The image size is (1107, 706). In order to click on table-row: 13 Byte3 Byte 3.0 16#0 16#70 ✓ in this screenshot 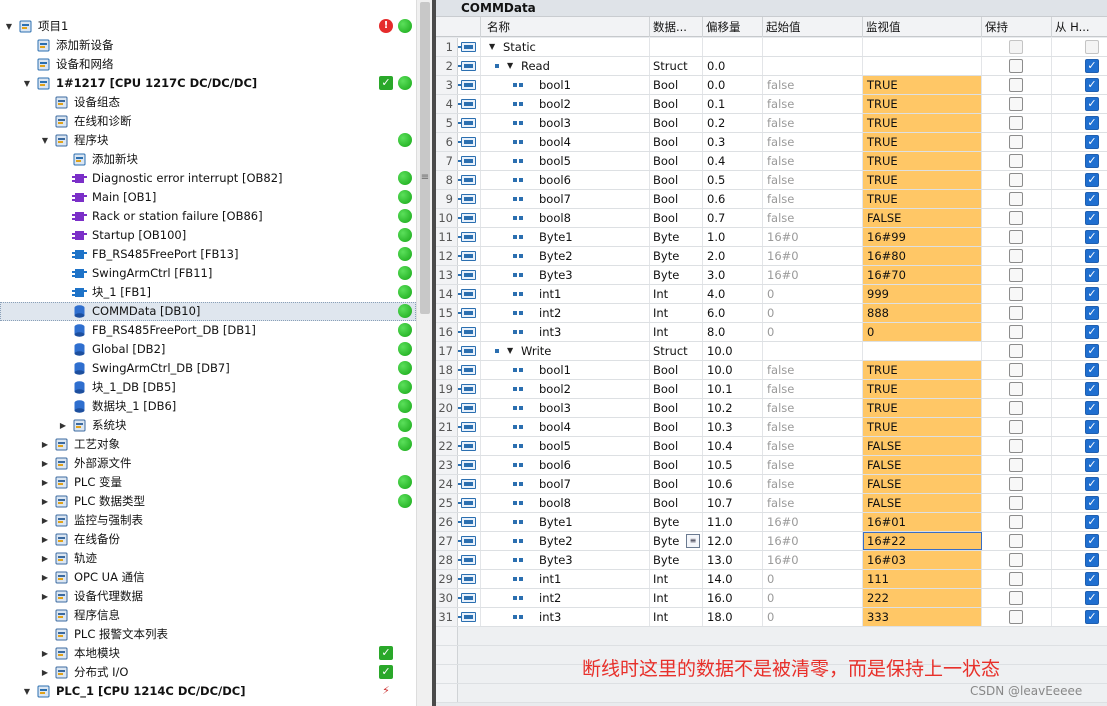, I will do `click(771, 275)`.